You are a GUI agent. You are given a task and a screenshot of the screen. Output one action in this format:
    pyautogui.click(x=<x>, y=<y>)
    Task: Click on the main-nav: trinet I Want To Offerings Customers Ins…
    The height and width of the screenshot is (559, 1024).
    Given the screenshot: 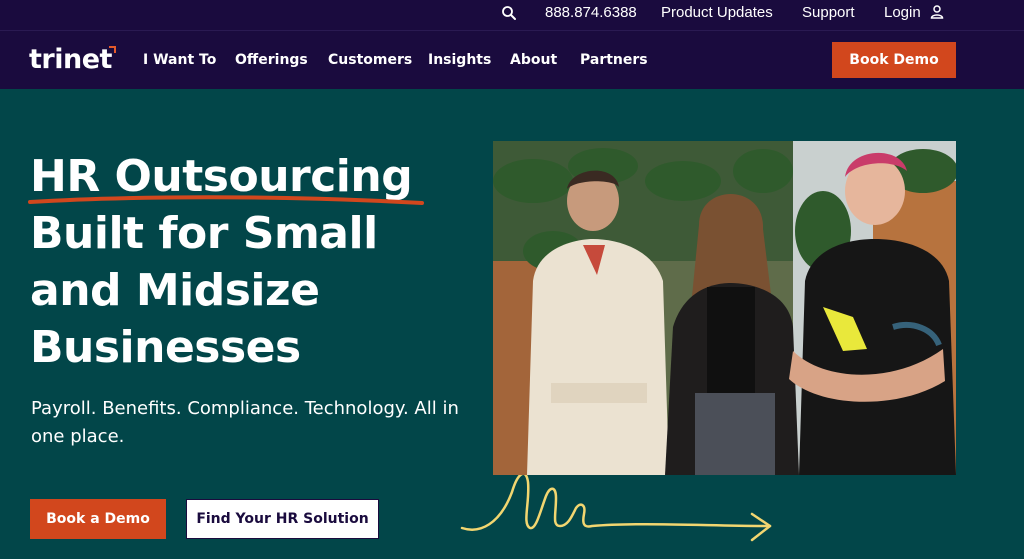 What is the action you would take?
    pyautogui.click(x=512, y=59)
    